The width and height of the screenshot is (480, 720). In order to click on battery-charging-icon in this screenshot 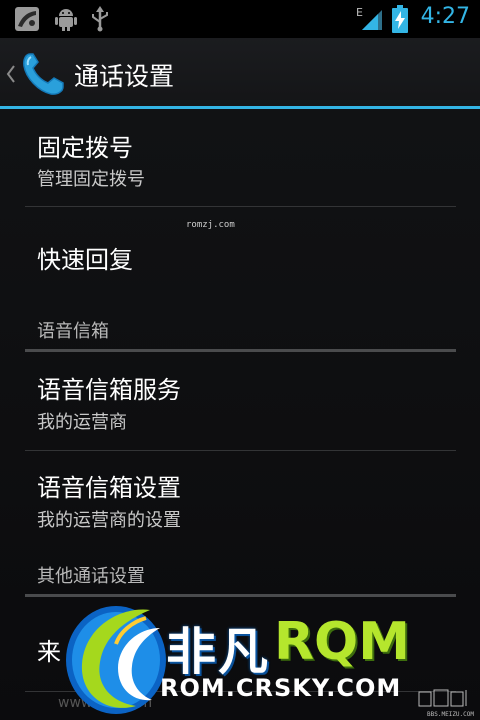, I will do `click(400, 19)`.